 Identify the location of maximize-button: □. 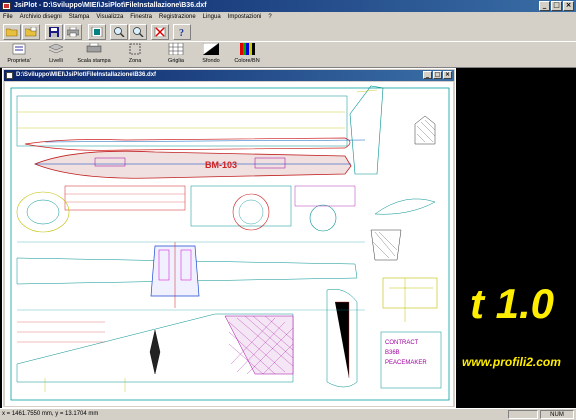
(556, 6).